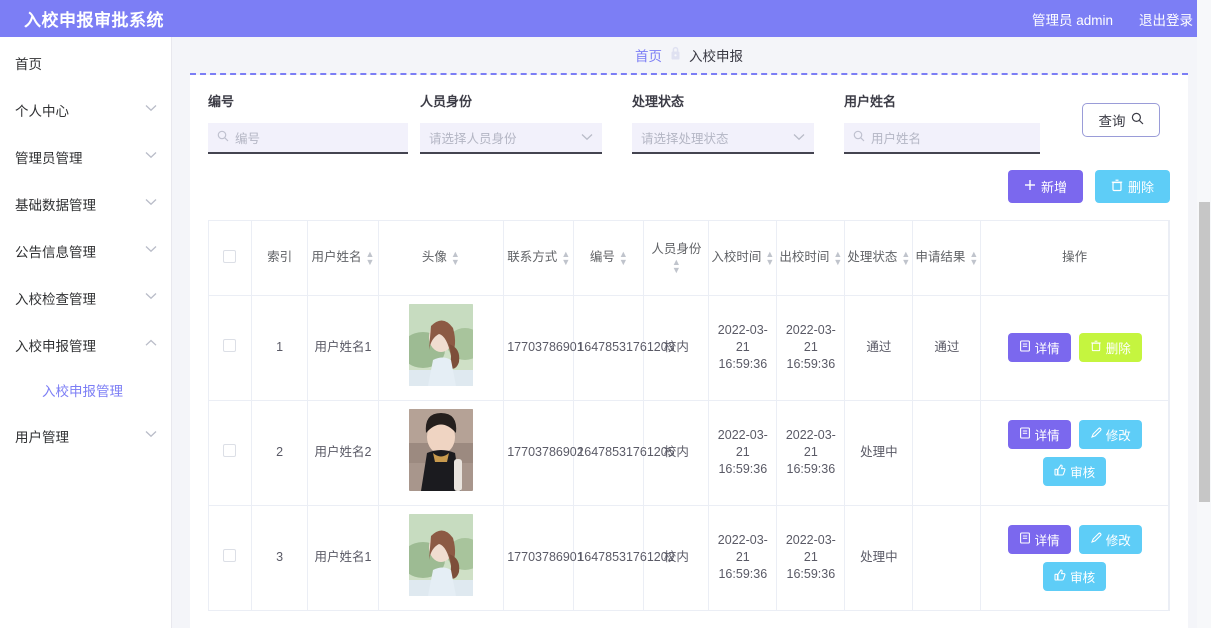 This screenshot has width=1211, height=628. Describe the element at coordinates (42, 111) in the screenshot. I see `sidebar-item-label: 个人中心` at that location.